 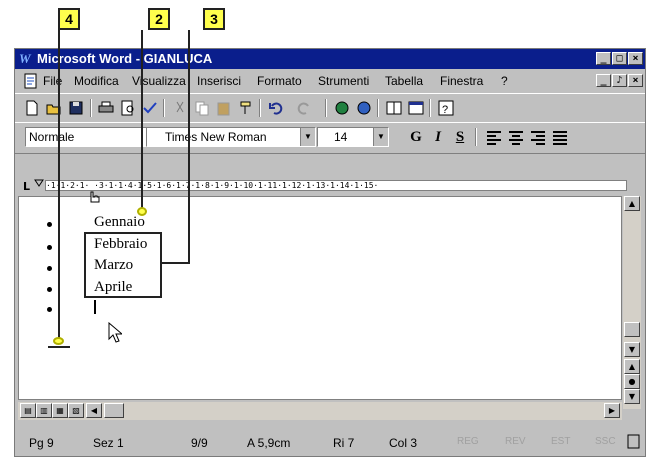 I want to click on scroll-down-icon: ▼, so click(x=632, y=349).